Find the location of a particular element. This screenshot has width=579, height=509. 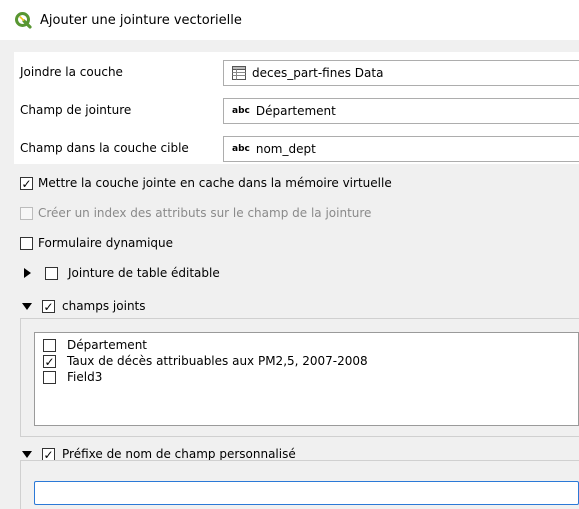

join-field-value: Département is located at coordinates (295, 111).